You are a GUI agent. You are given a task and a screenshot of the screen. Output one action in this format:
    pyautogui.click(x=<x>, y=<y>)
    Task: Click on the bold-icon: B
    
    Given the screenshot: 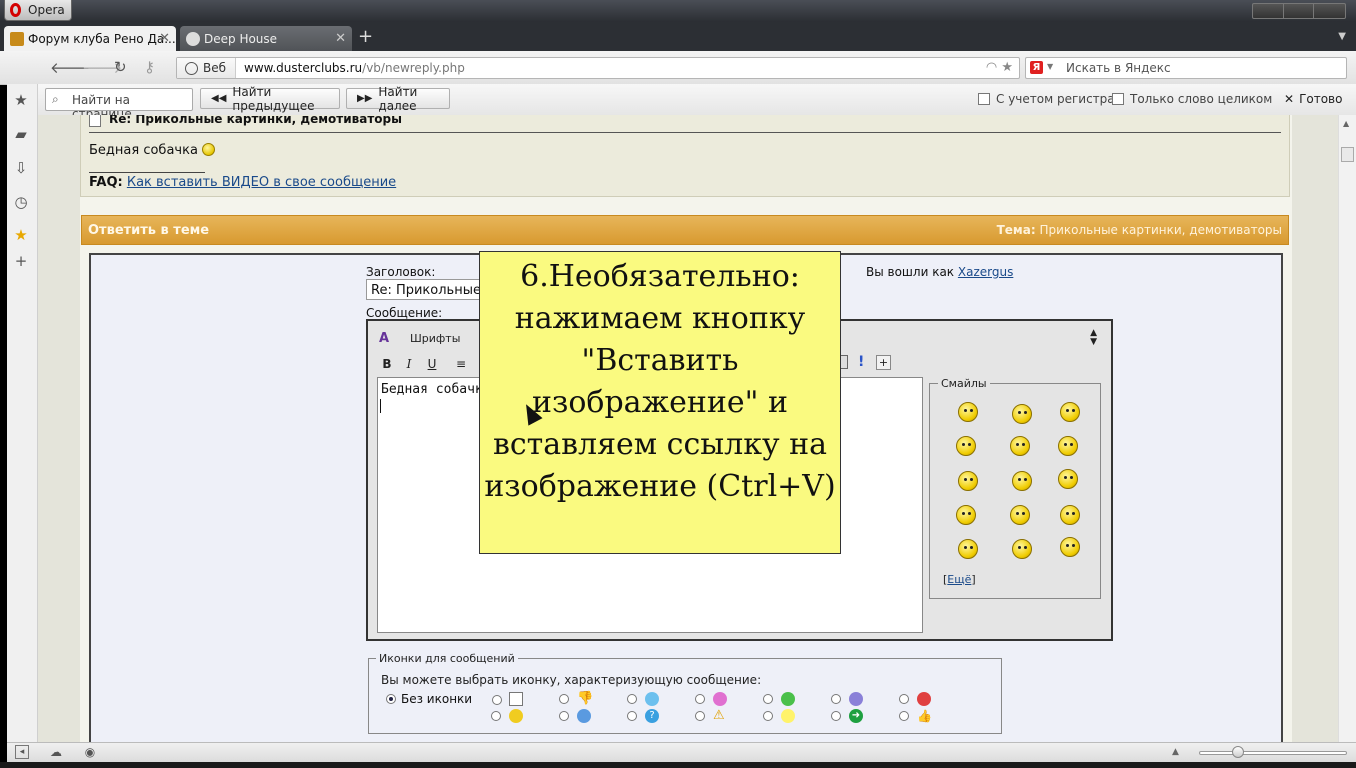 What is the action you would take?
    pyautogui.click(x=387, y=364)
    